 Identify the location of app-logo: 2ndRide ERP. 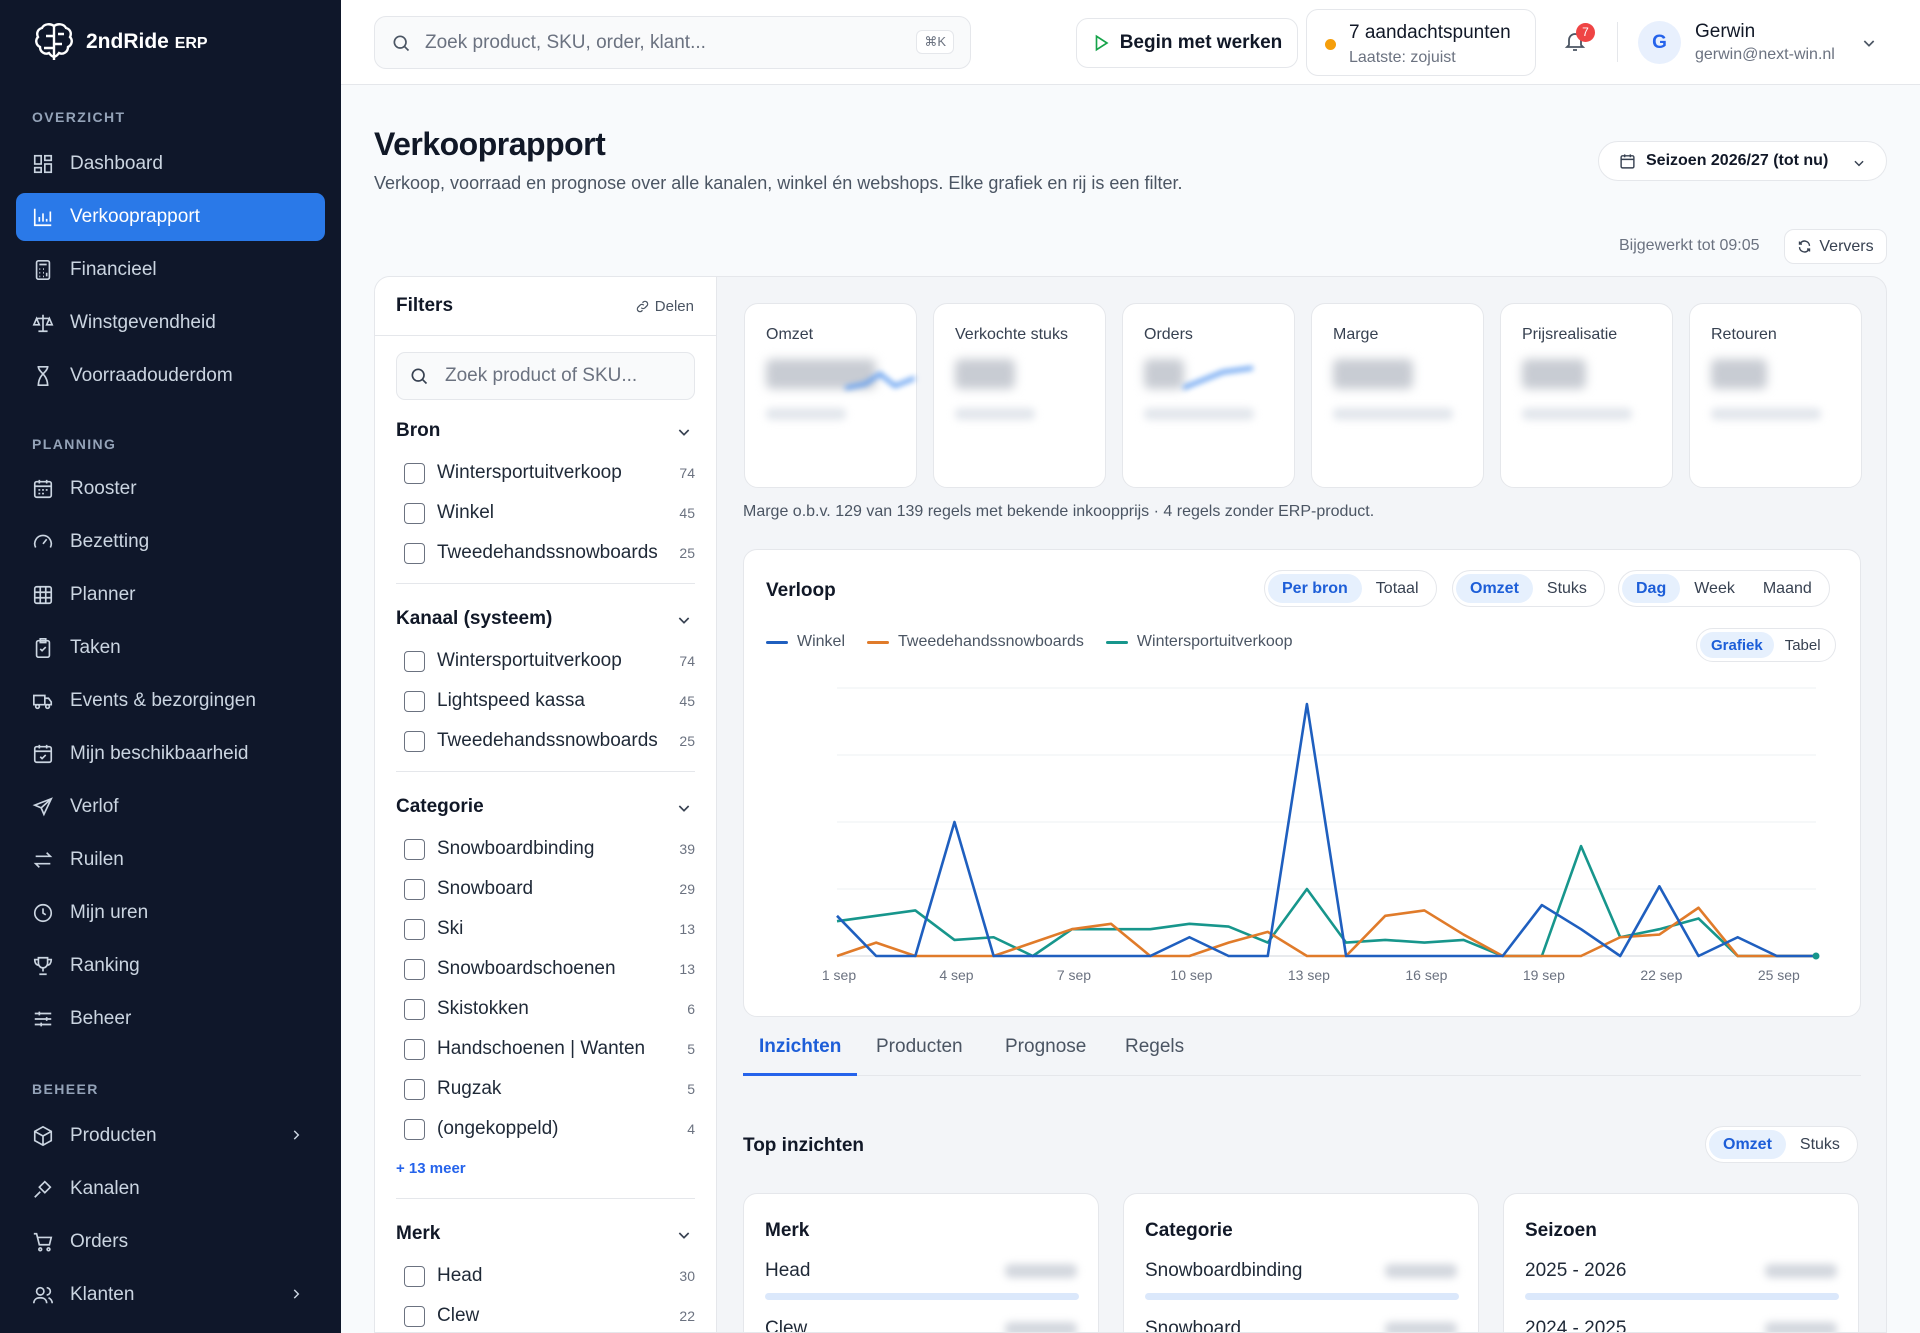
(170, 42).